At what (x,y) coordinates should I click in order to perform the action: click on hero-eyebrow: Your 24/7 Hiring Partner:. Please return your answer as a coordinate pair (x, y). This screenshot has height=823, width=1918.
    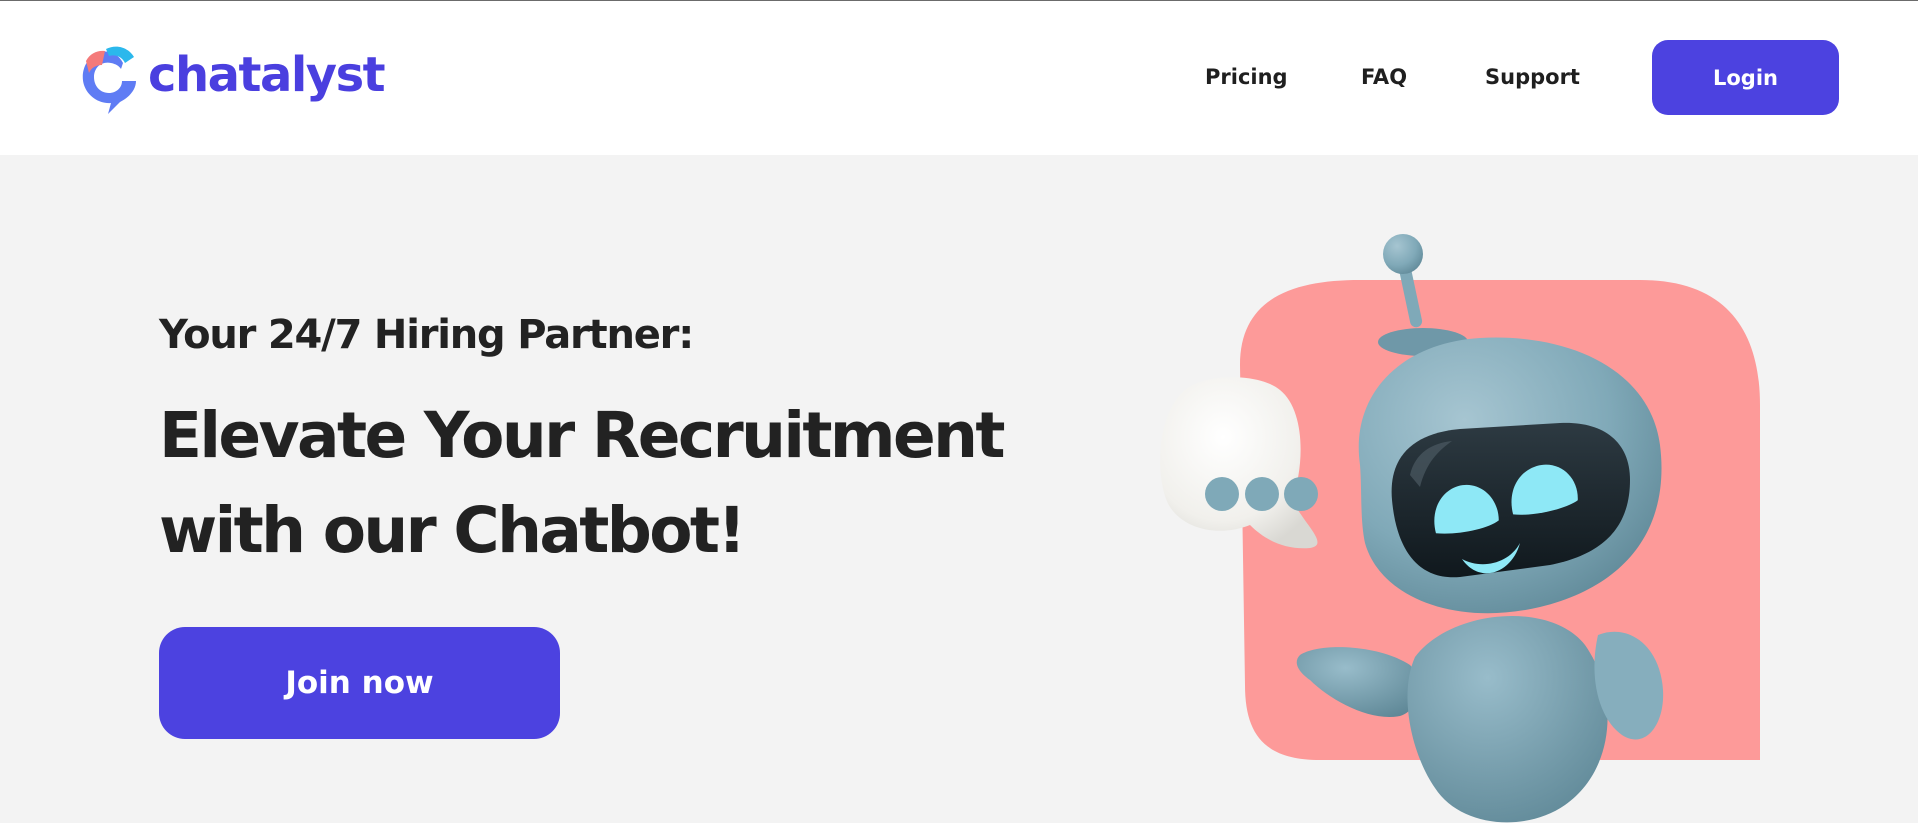
    Looking at the image, I should click on (426, 335).